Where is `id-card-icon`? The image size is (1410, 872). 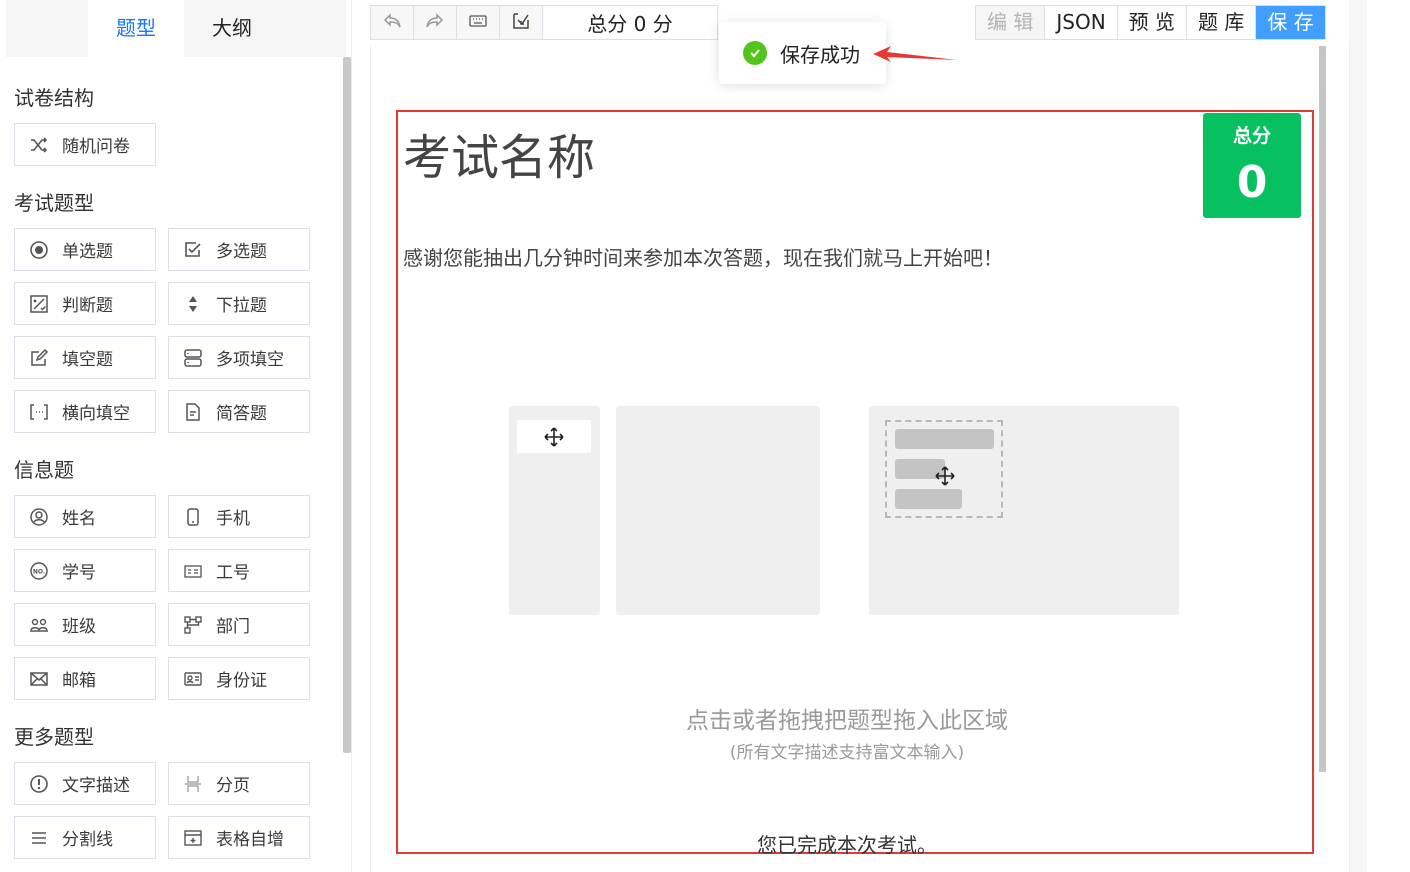 id-card-icon is located at coordinates (193, 679).